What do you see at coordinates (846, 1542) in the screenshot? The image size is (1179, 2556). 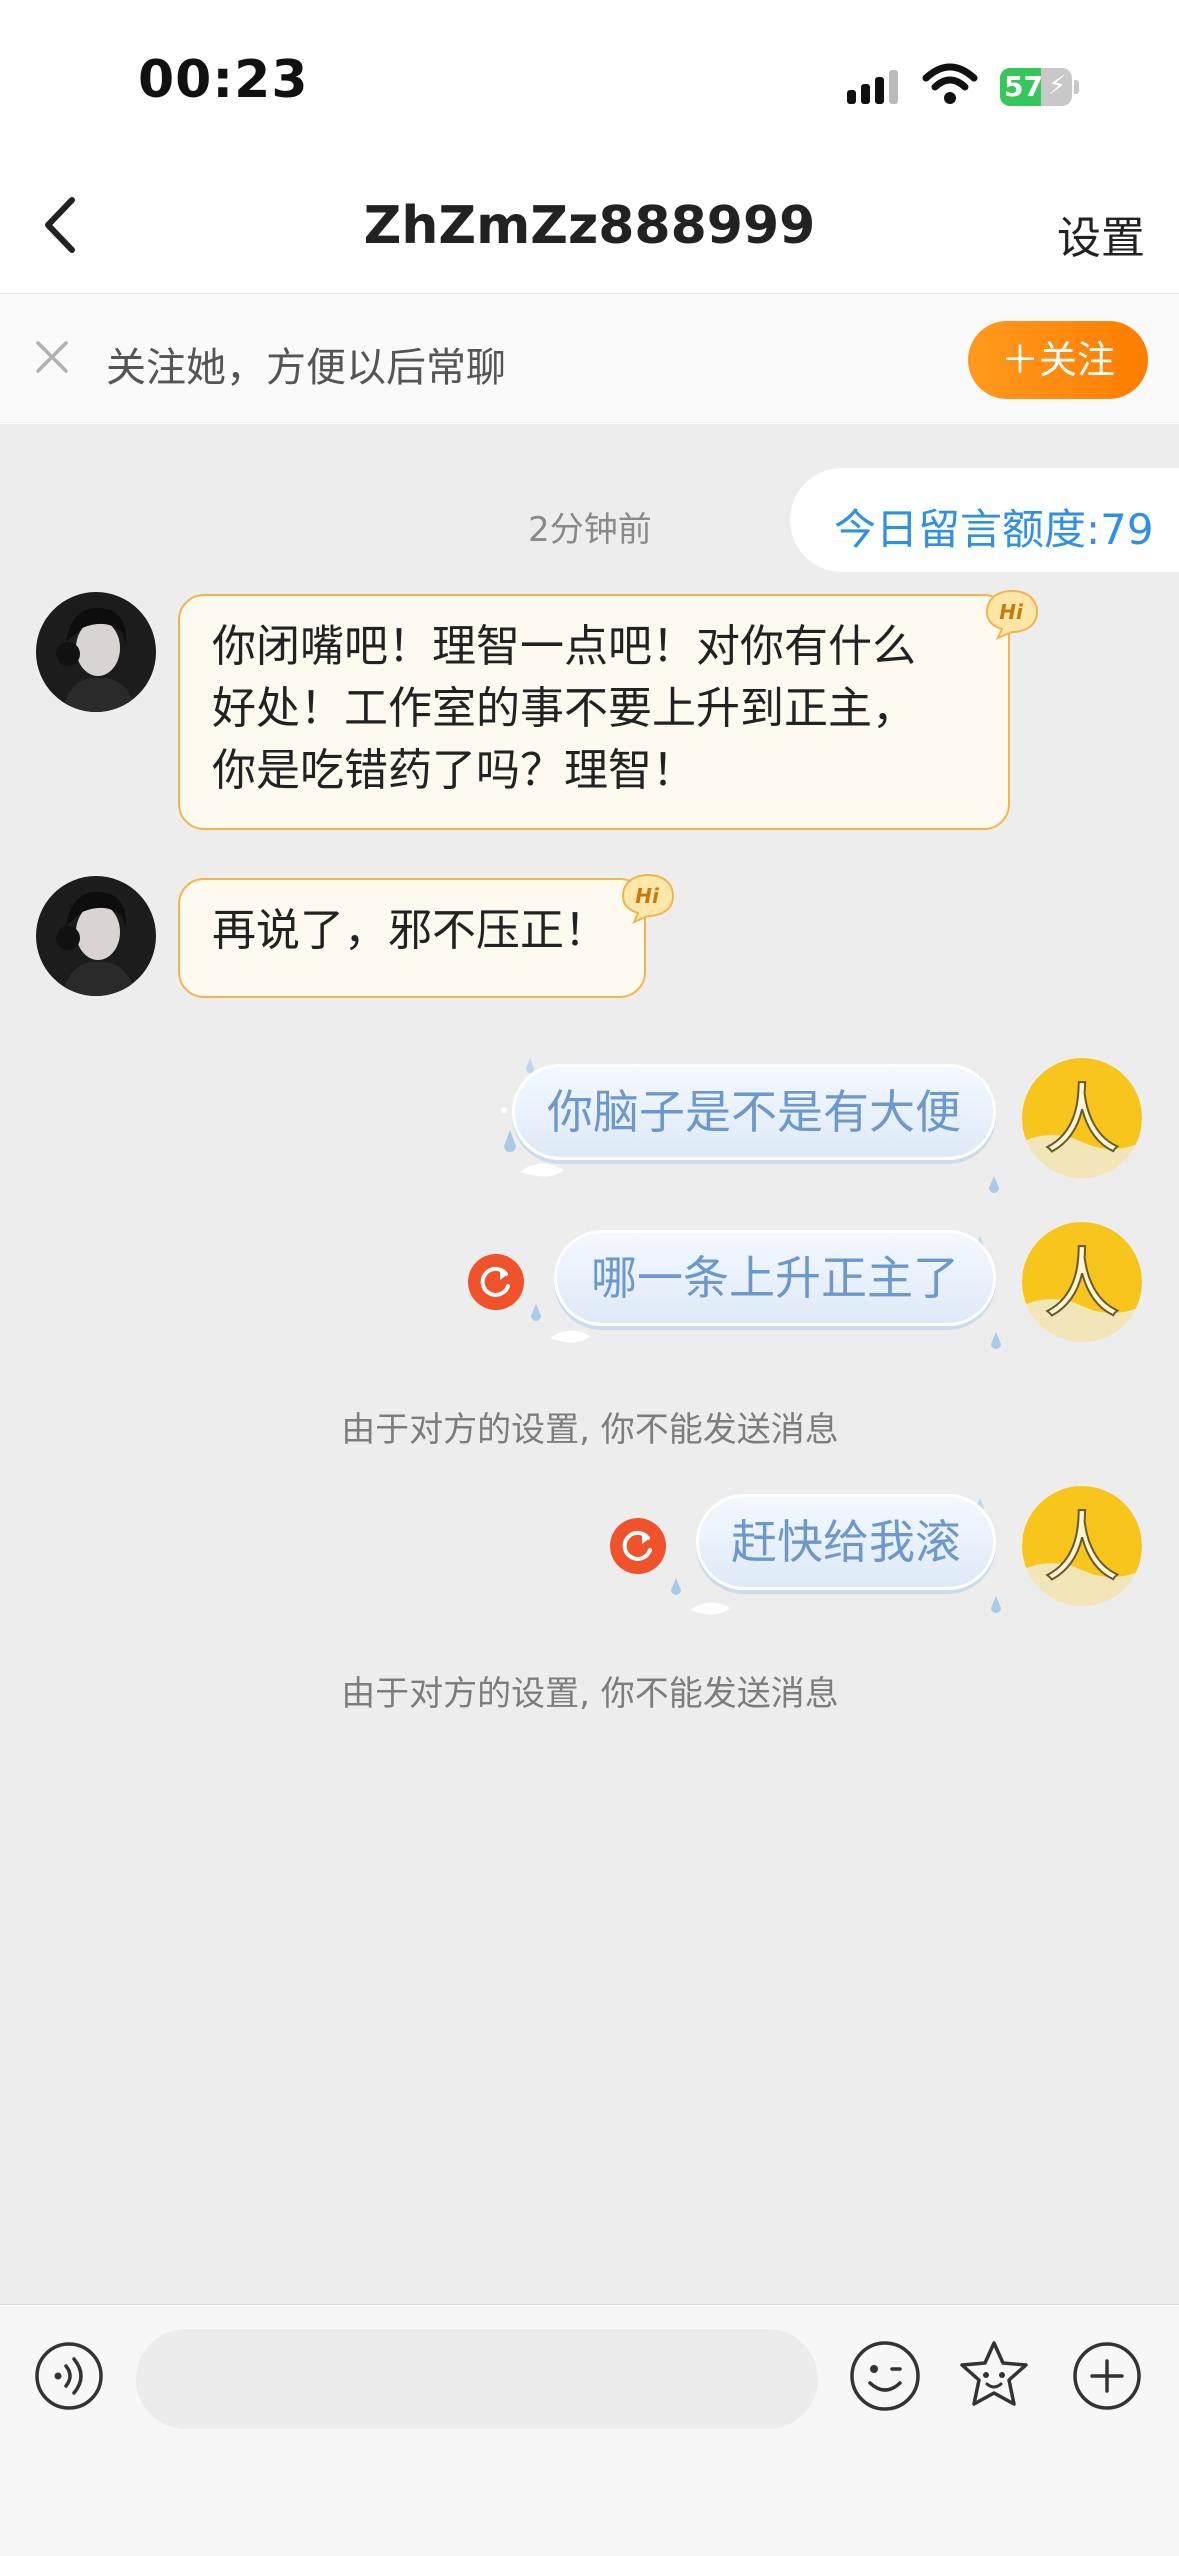 I see `outgoing-message-bubble: 赶快给我滚` at bounding box center [846, 1542].